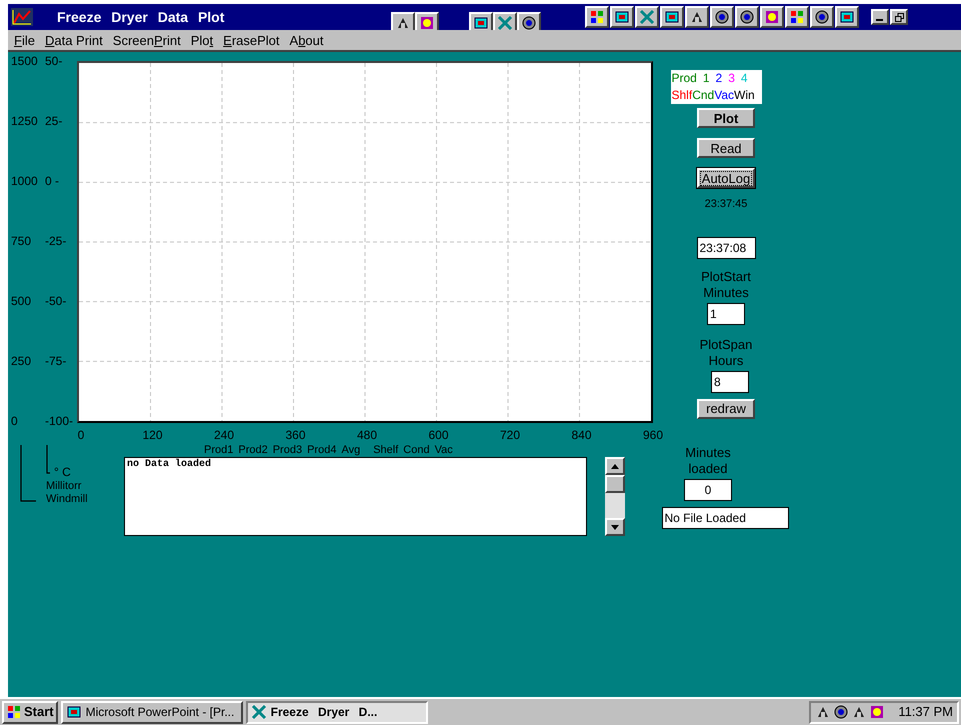 The width and height of the screenshot is (961, 725). Describe the element at coordinates (682, 95) in the screenshot. I see `legend-label: Shlf` at that location.